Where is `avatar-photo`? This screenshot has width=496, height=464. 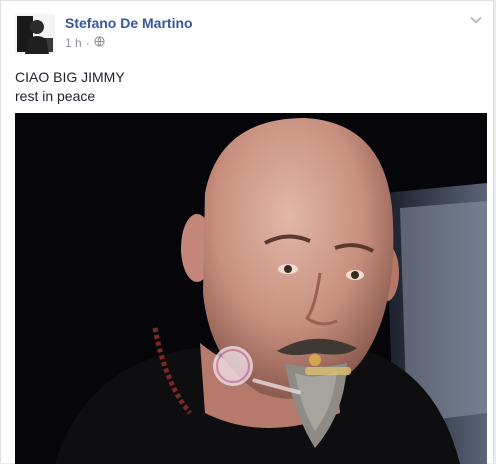 avatar-photo is located at coordinates (35, 34).